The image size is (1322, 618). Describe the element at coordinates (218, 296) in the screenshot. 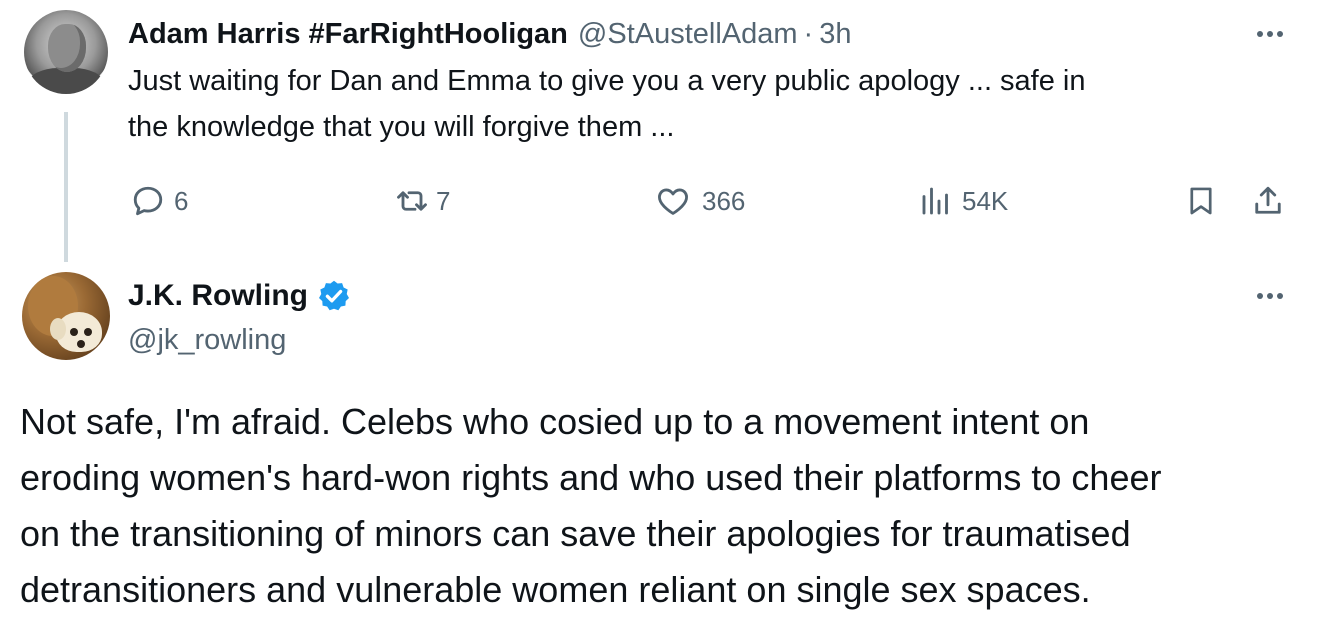

I see `author-name: J.K. Rowling` at that location.